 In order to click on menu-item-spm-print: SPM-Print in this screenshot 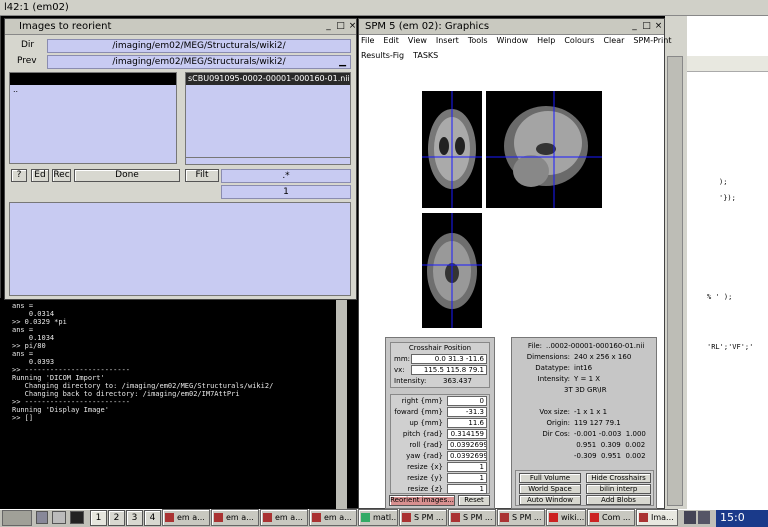, I will do `click(652, 40)`.